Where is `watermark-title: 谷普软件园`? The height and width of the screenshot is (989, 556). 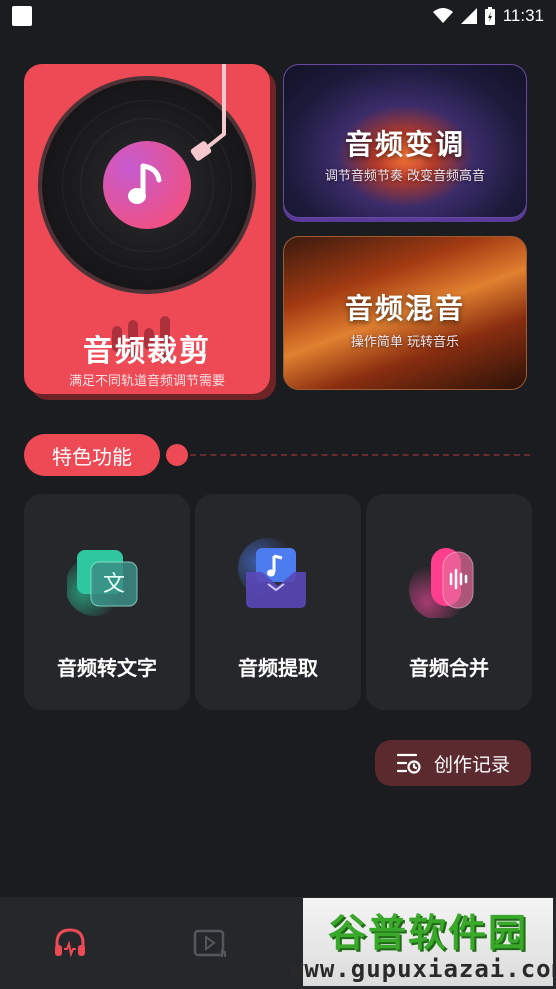 watermark-title: 谷普软件园 is located at coordinates (427, 932).